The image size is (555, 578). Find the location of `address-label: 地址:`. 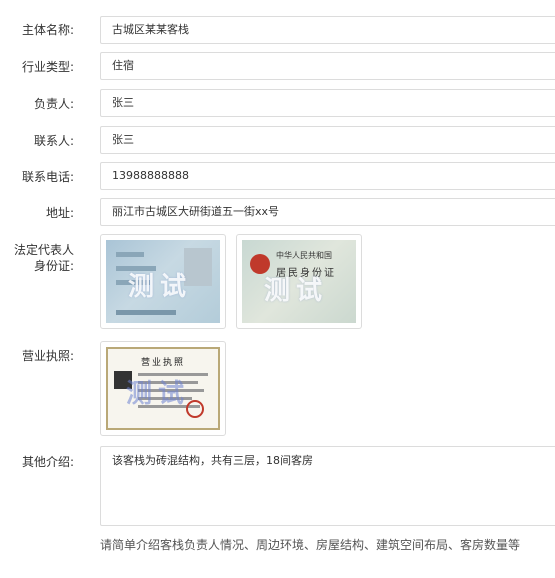

address-label: 地址: is located at coordinates (59, 213).